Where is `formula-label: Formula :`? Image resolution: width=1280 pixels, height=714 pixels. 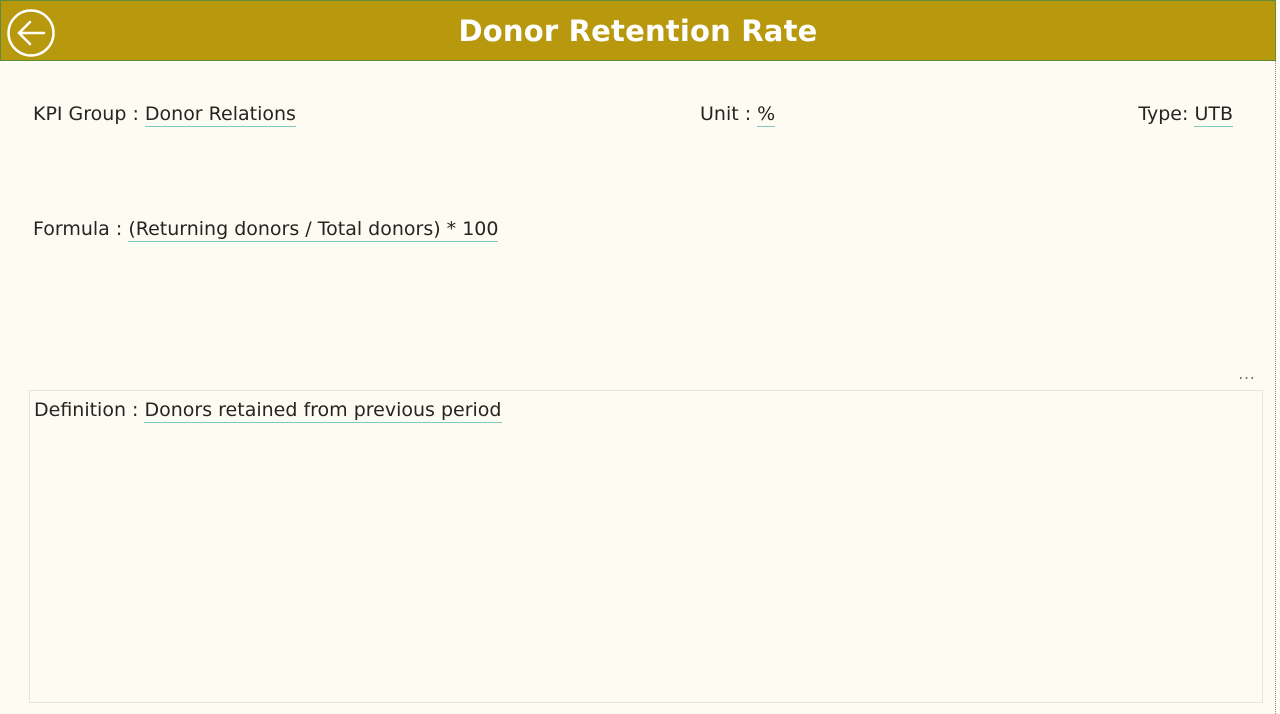 formula-label: Formula : is located at coordinates (81, 229).